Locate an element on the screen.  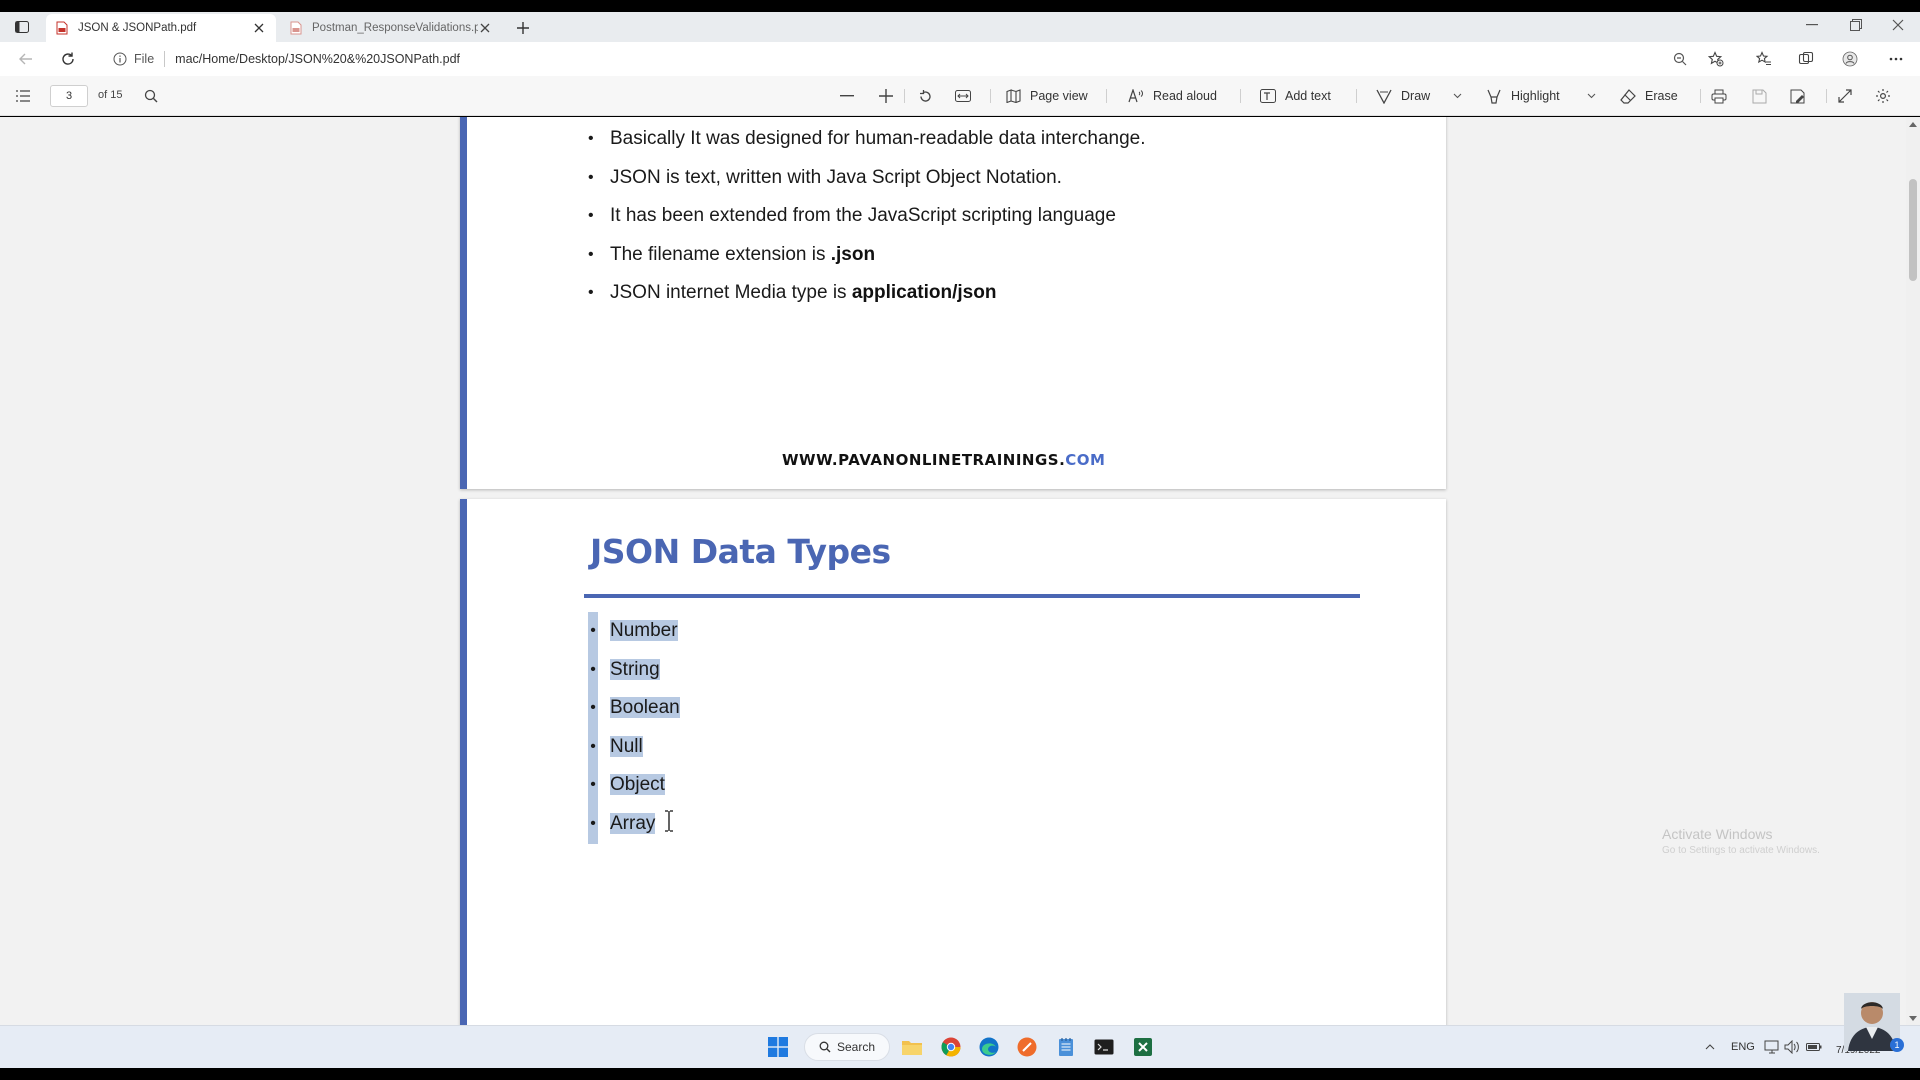
minimize-window-icon is located at coordinates (1812, 25).